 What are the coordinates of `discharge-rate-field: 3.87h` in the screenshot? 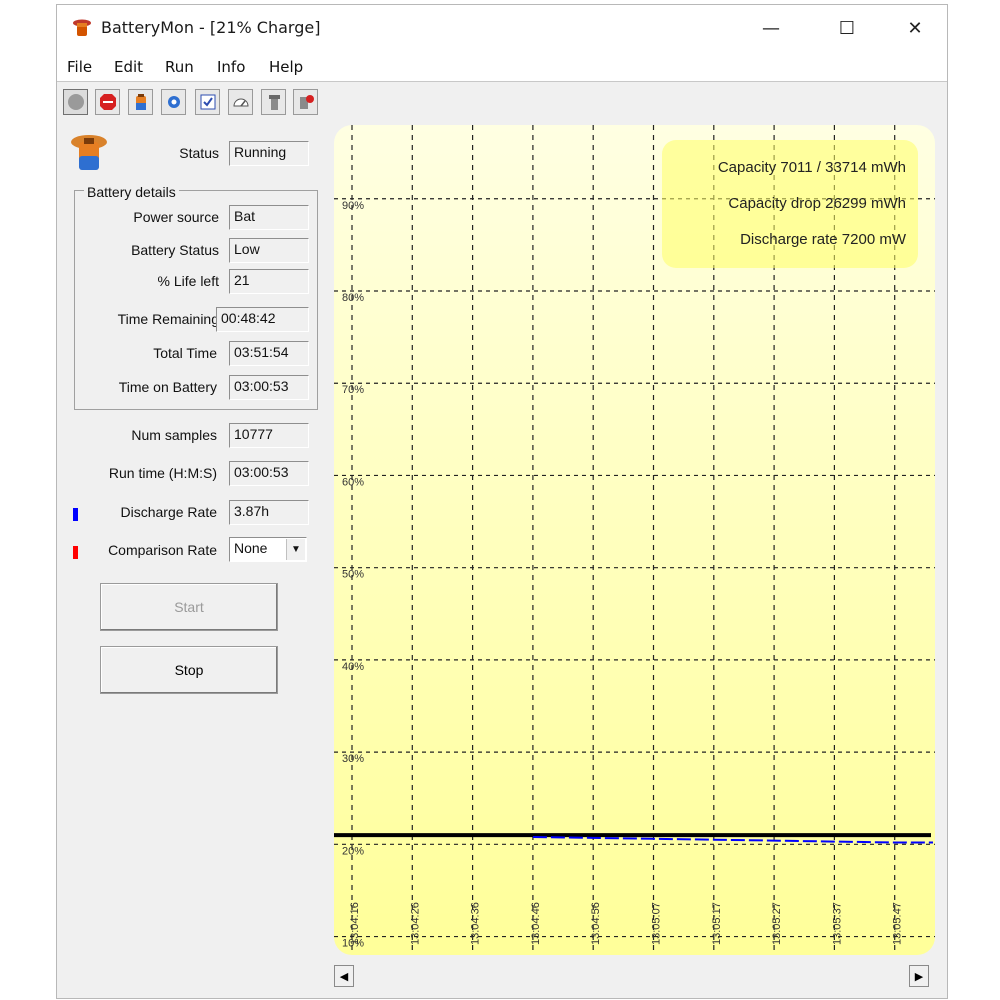 It's located at (269, 512).